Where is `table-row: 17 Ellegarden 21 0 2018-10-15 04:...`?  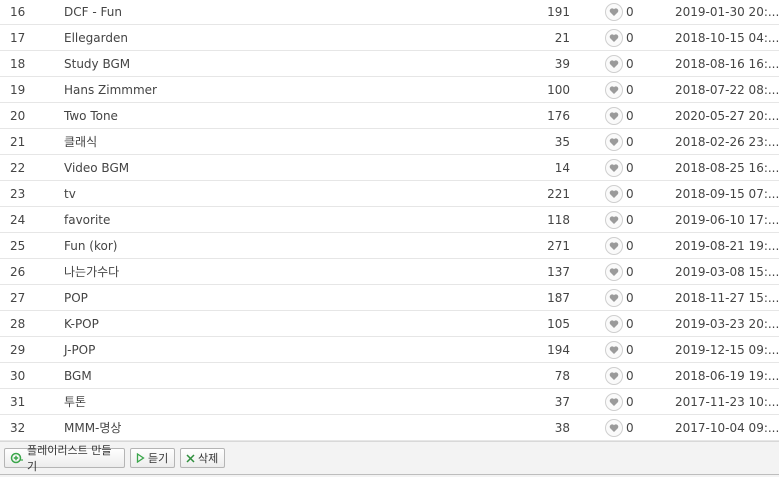
table-row: 17 Ellegarden 21 0 2018-10-15 04:... is located at coordinates (389, 38).